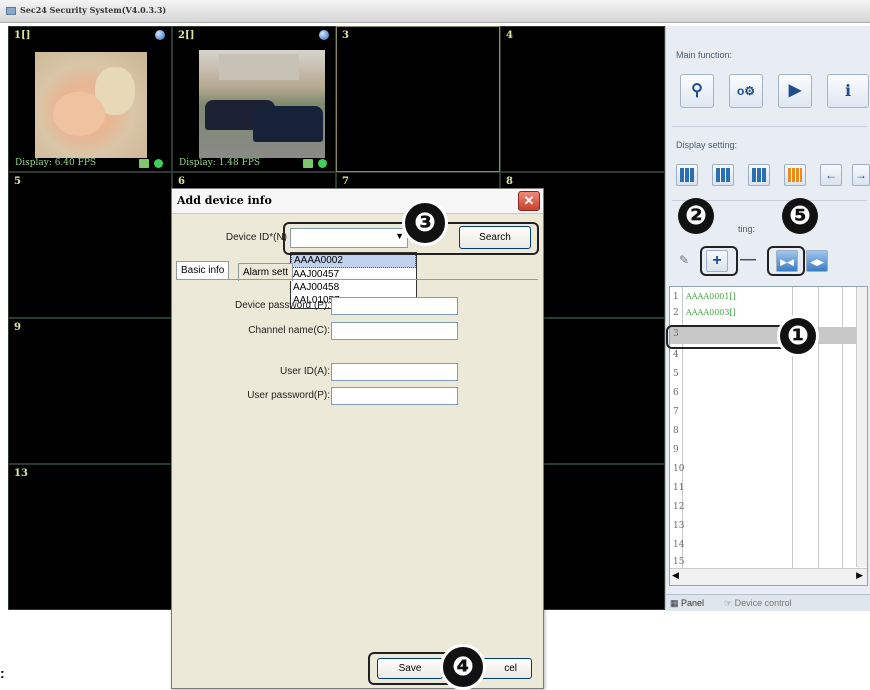 This screenshot has height=690, width=870. What do you see at coordinates (768, 576) in the screenshot?
I see `horizontal-scrollbar: ◀ ▶` at bounding box center [768, 576].